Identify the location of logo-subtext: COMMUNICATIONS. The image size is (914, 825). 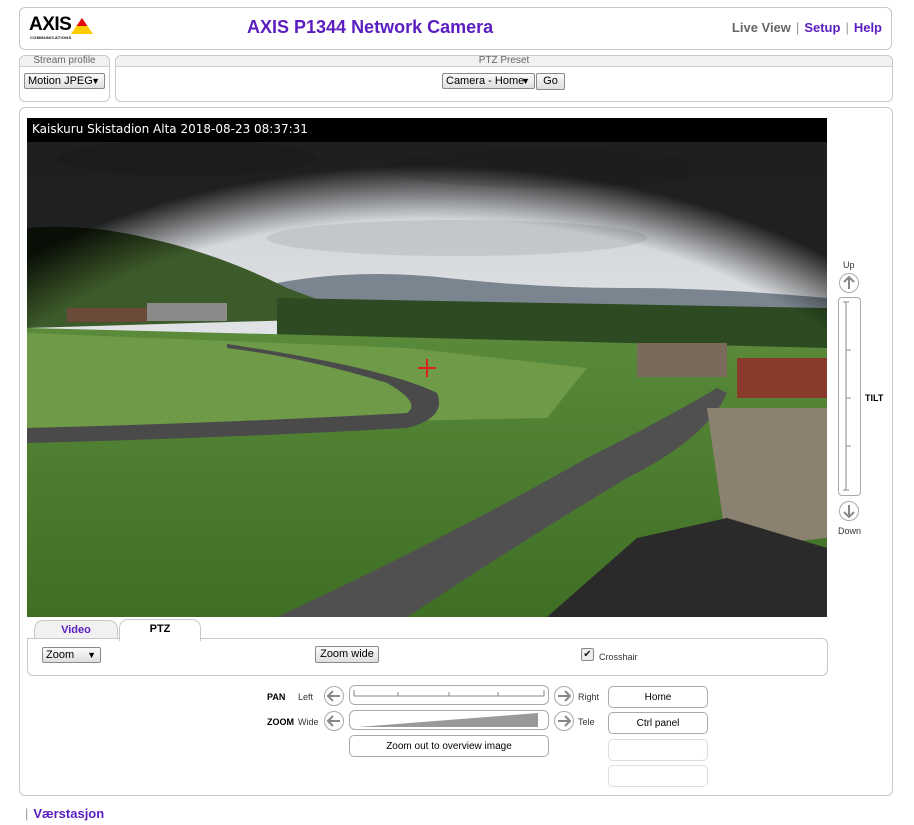
(51, 37).